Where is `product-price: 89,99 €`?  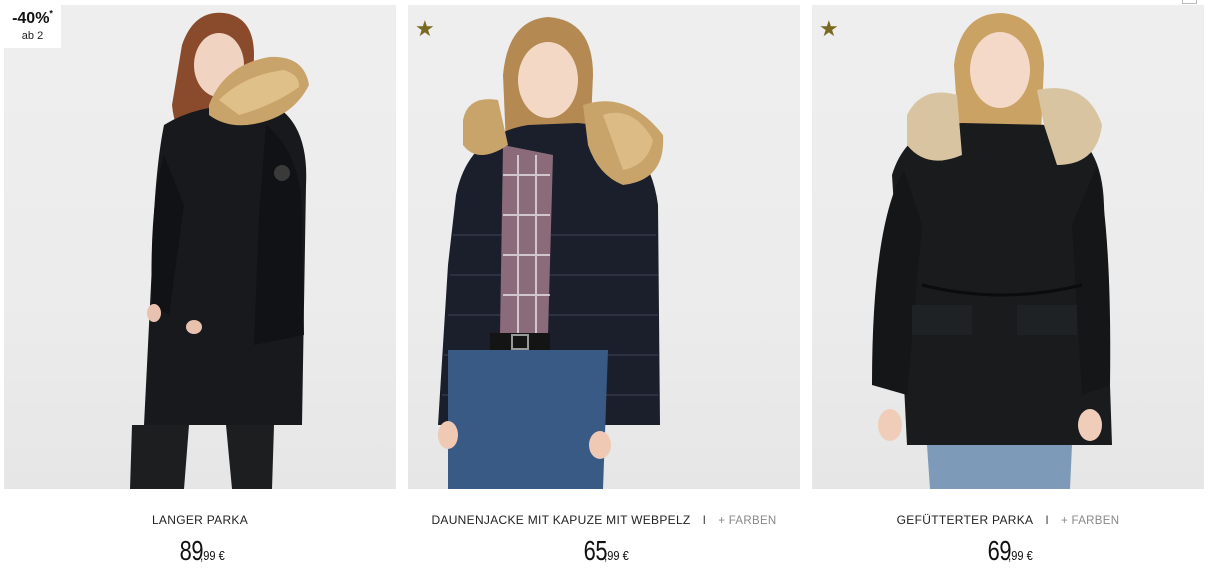 product-price: 89,99 € is located at coordinates (200, 551).